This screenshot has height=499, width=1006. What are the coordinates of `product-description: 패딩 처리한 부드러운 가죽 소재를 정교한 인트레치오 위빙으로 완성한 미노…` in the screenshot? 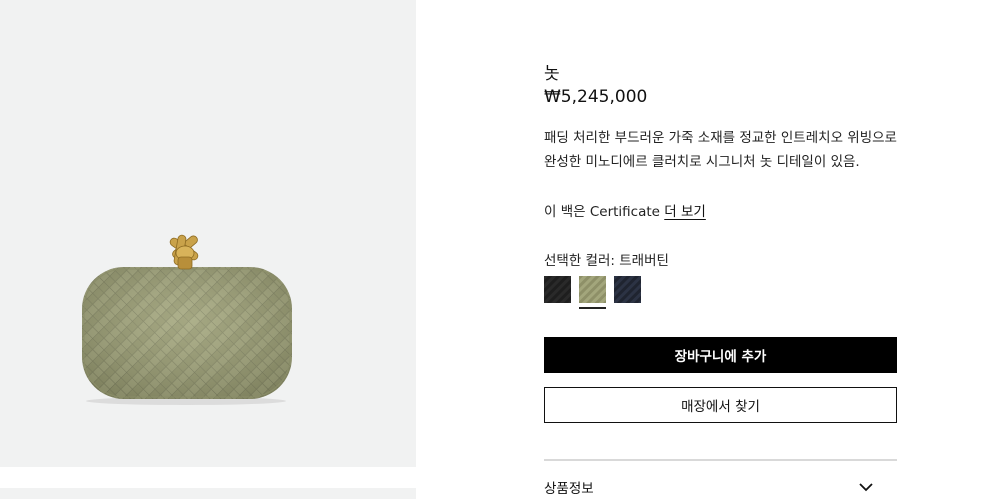 It's located at (720, 150).